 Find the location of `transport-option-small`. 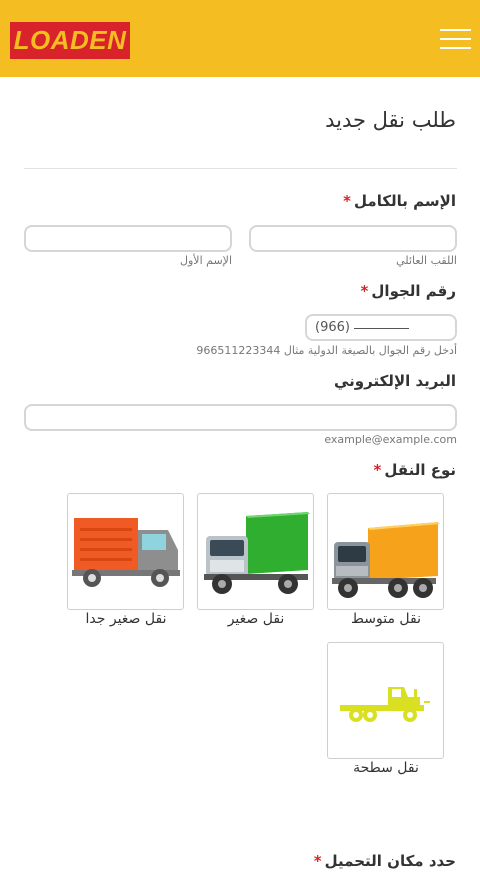

transport-option-small is located at coordinates (255, 551).